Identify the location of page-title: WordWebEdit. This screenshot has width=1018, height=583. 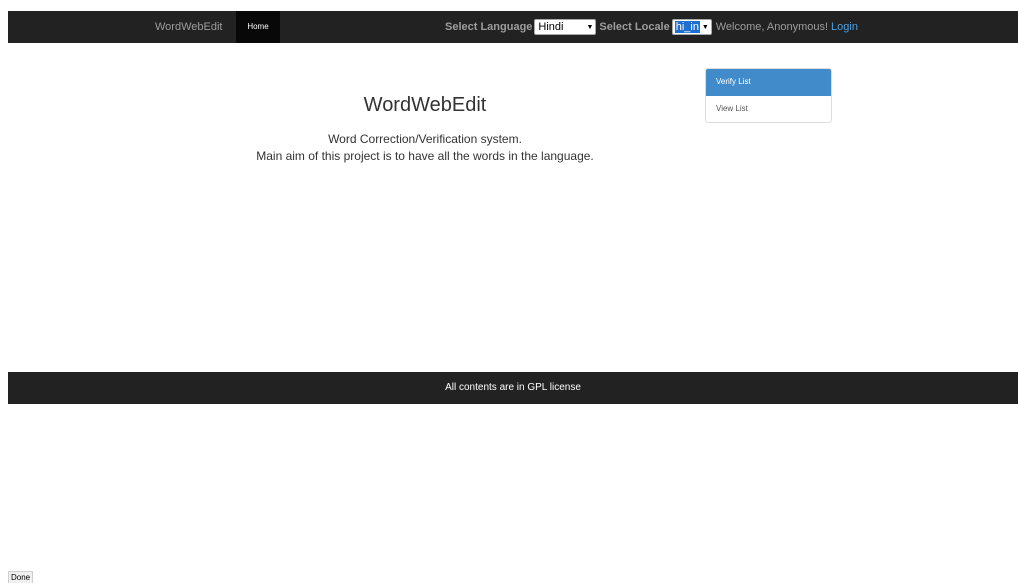
(425, 105).